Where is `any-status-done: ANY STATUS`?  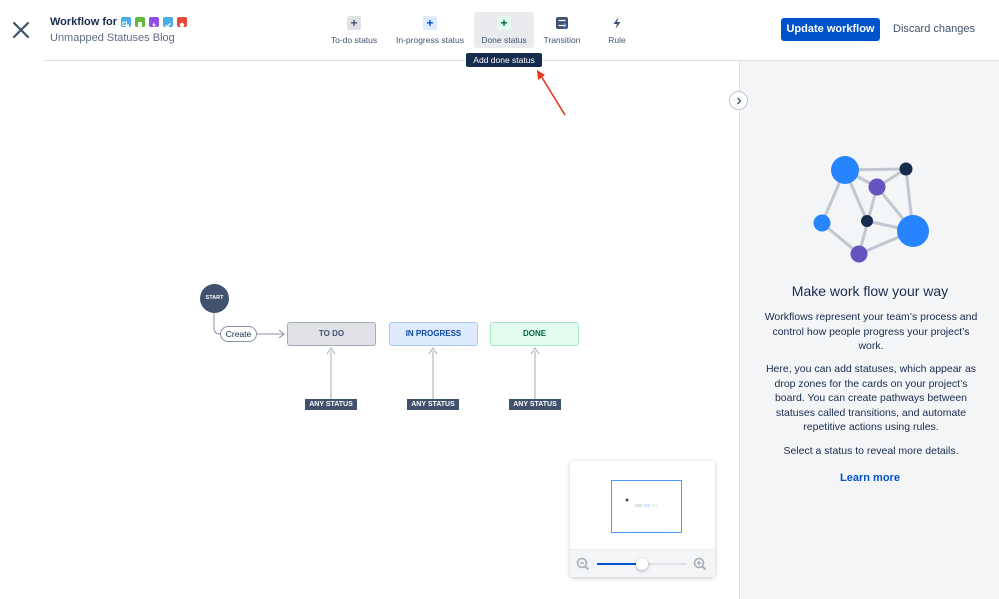 any-status-done: ANY STATUS is located at coordinates (535, 404).